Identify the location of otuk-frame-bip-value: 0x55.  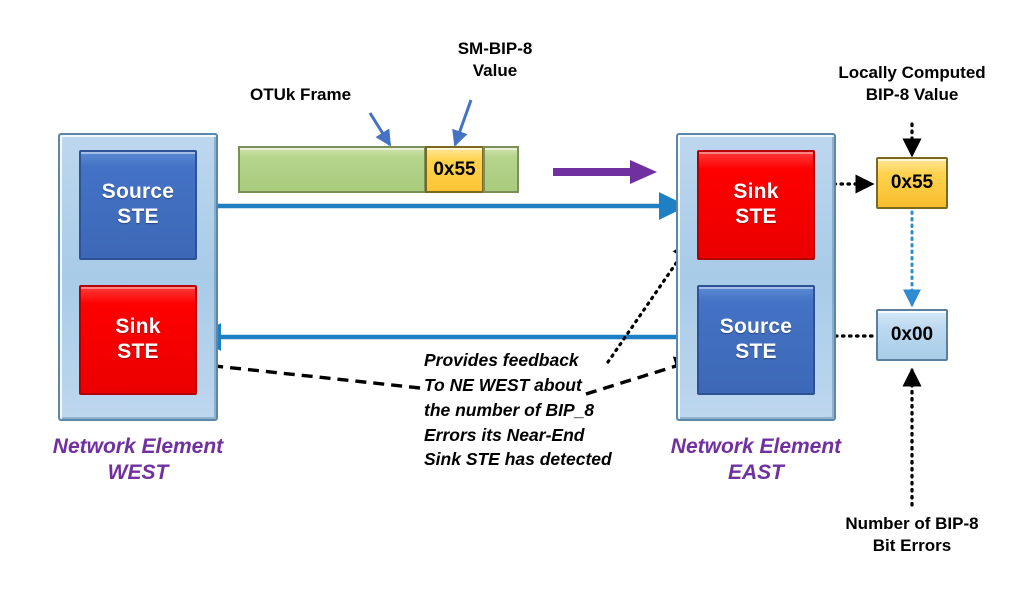
(454, 169).